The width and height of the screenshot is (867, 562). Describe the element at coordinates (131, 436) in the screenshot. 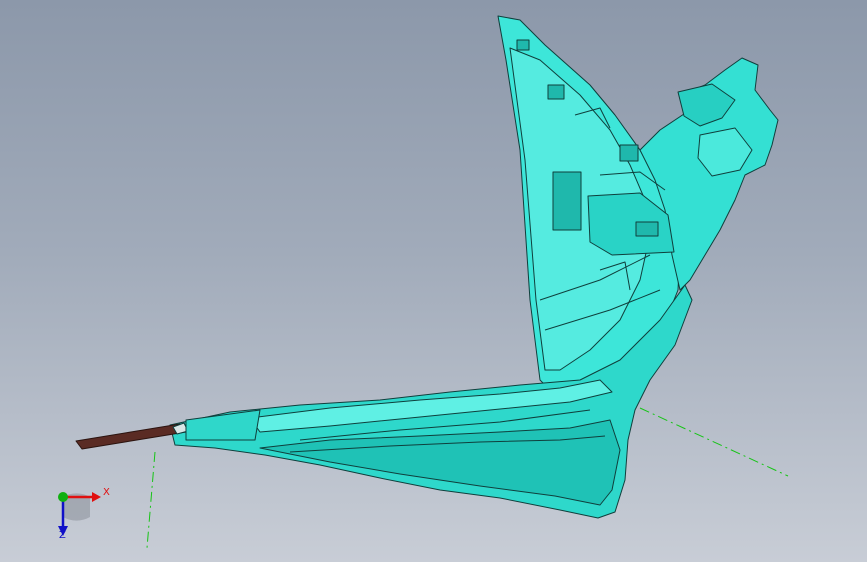

I see `stub-arm-dark` at that location.